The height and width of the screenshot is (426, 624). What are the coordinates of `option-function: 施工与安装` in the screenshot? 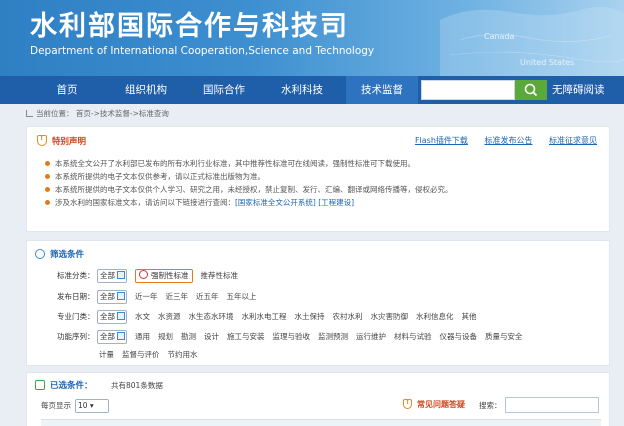 It's located at (246, 336).